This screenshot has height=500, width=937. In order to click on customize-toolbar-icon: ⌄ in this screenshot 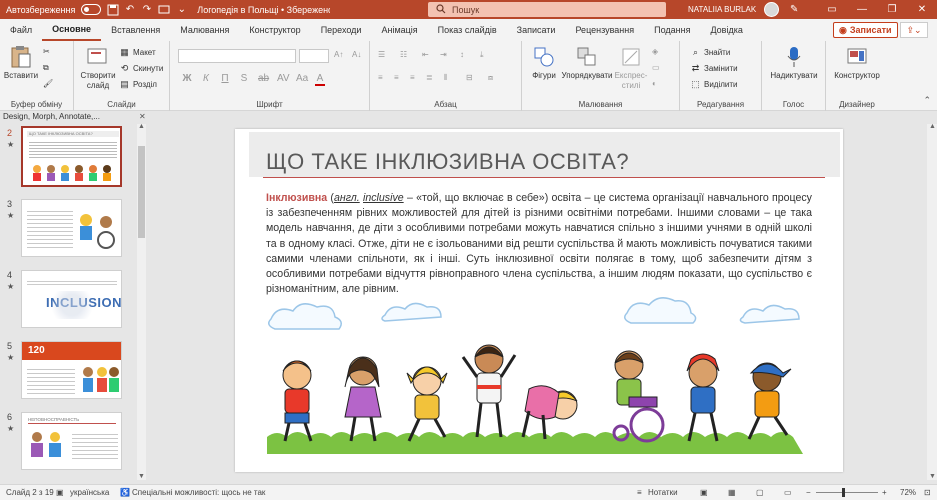, I will do `click(181, 10)`.